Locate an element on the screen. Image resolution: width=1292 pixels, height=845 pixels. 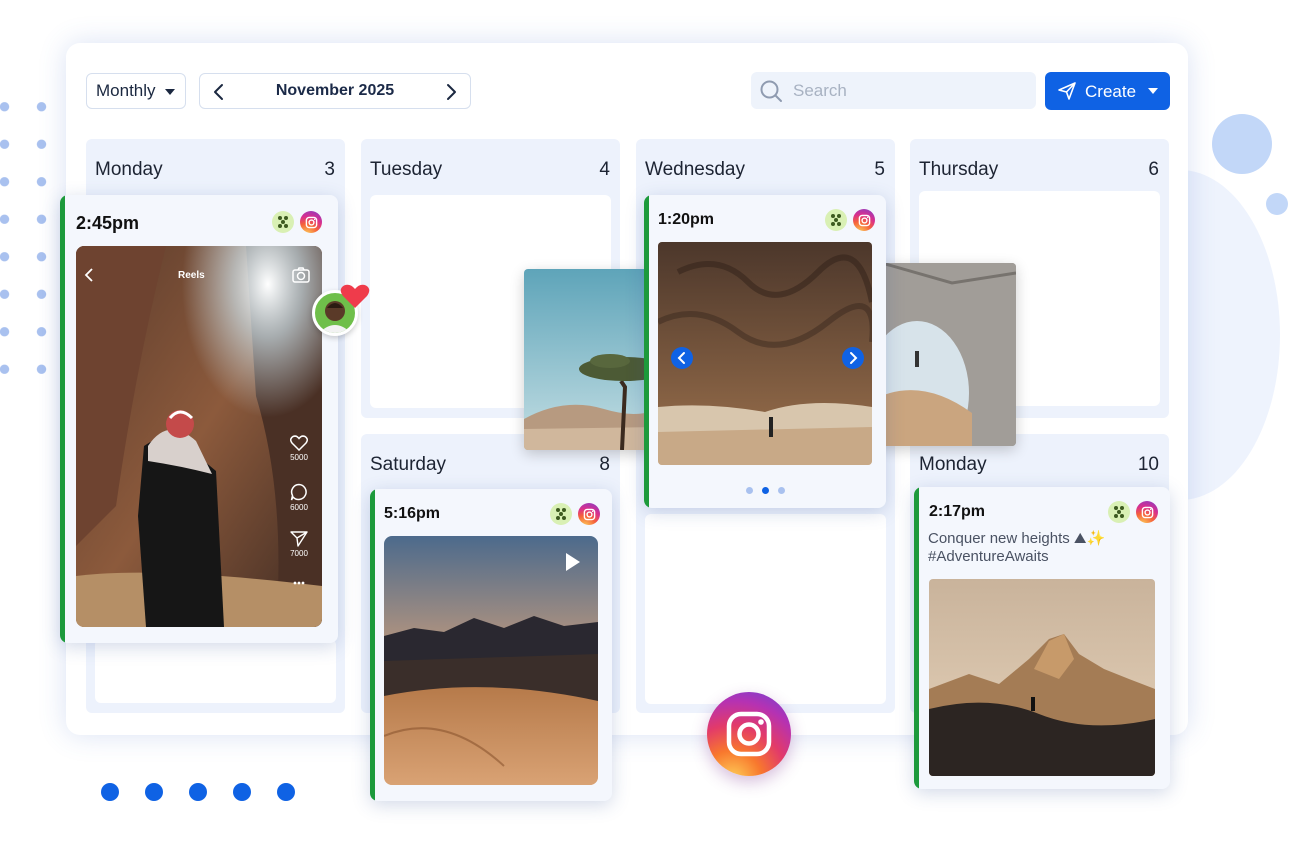
post-card-carousel: 1:20pm is located at coordinates (765, 351).